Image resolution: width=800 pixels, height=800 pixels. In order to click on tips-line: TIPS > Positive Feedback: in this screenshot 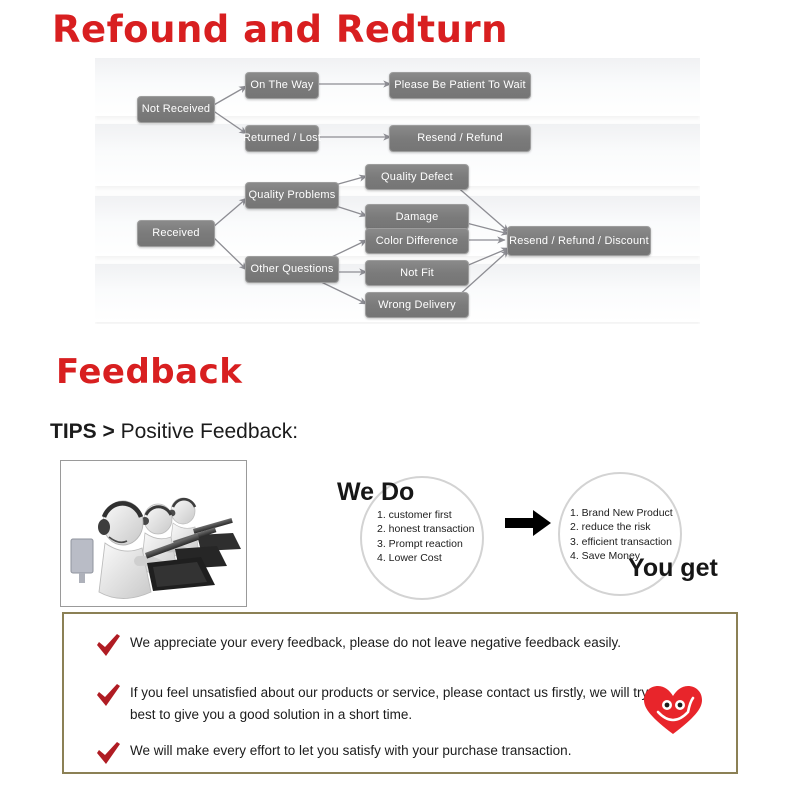, I will do `click(174, 432)`.